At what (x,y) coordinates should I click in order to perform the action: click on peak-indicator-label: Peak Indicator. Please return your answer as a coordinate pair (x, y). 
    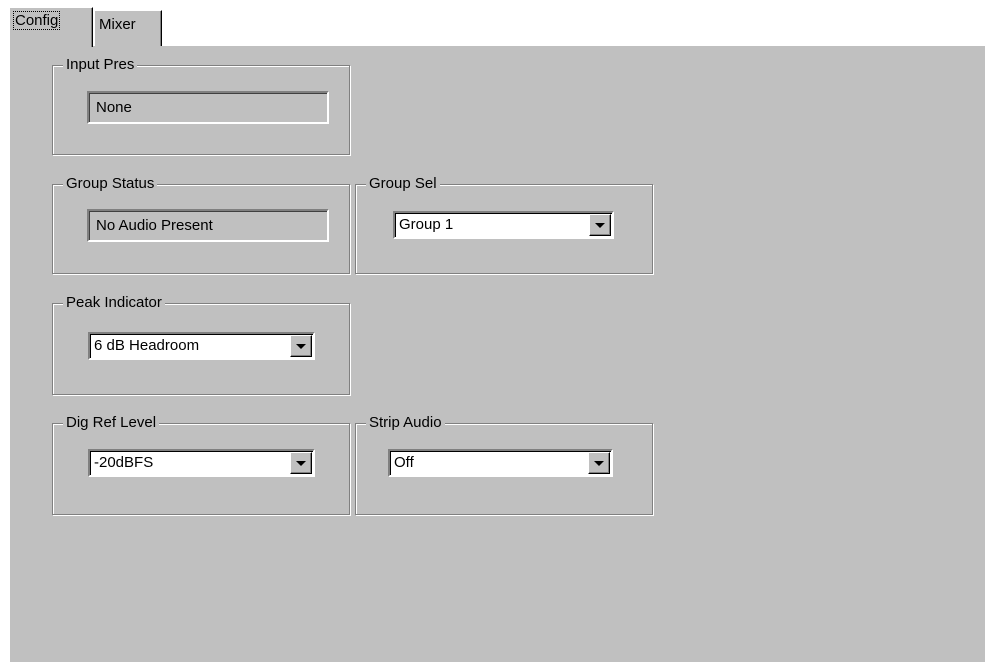
    Looking at the image, I should click on (114, 303).